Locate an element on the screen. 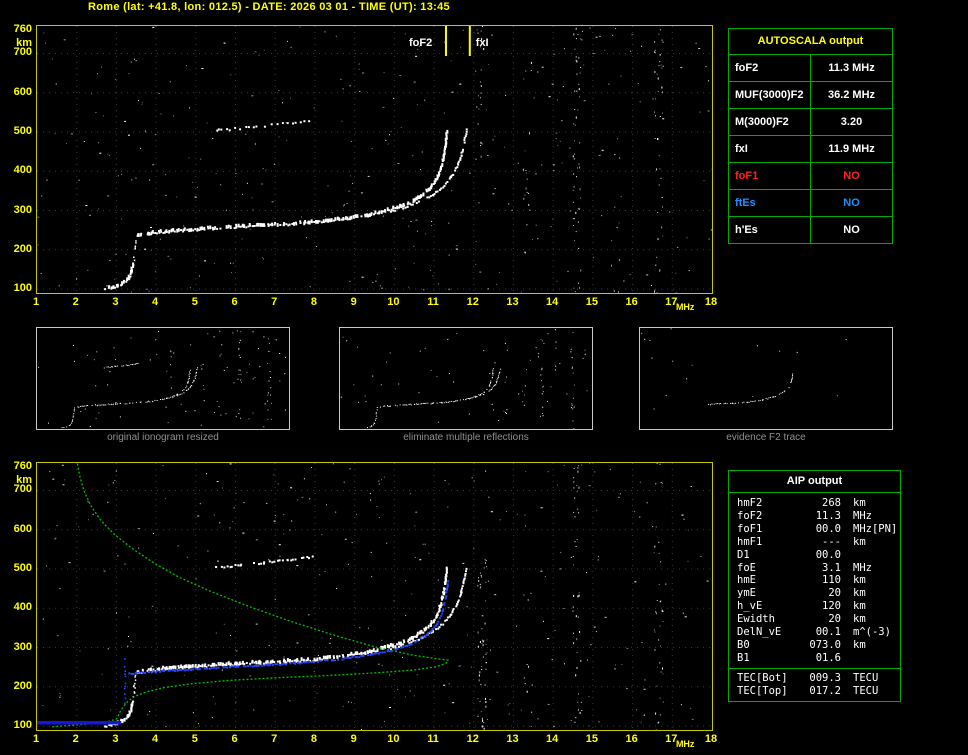 The image size is (968, 755). aip-row: hmE 110 km is located at coordinates (815, 580).